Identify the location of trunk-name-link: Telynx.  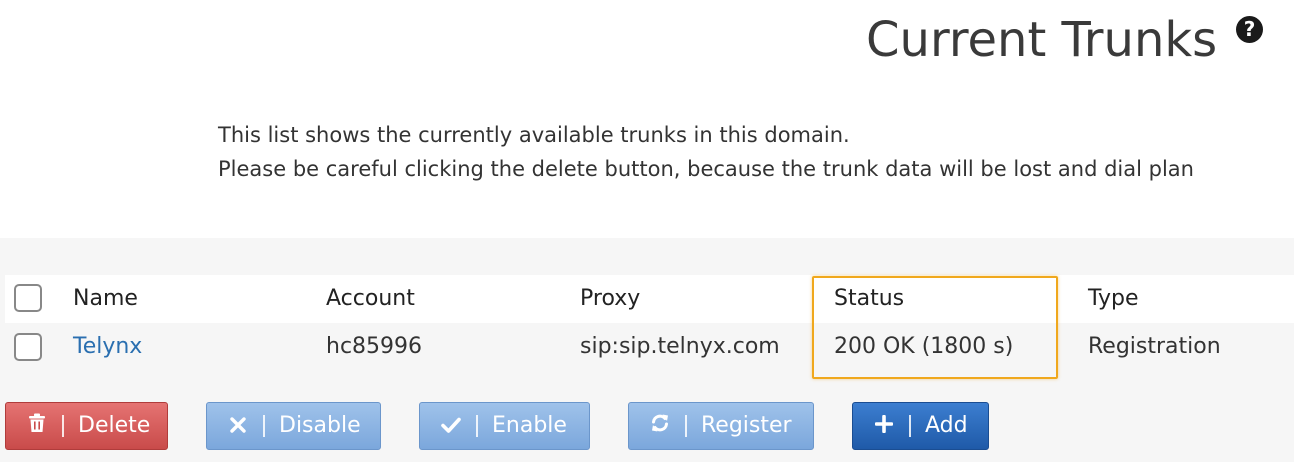
(107, 346).